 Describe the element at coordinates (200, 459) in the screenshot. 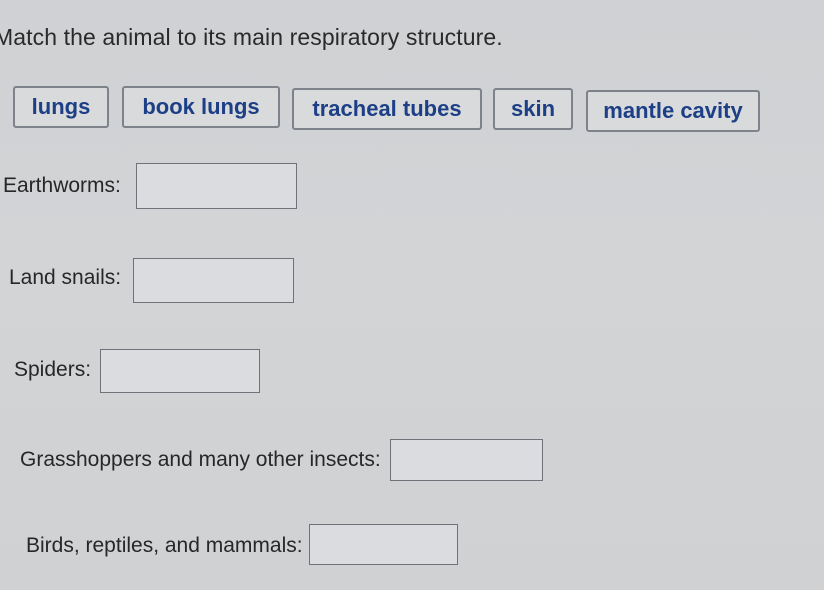

I see `question-label-grasshoppers: Grasshoppers and many other insects:` at that location.